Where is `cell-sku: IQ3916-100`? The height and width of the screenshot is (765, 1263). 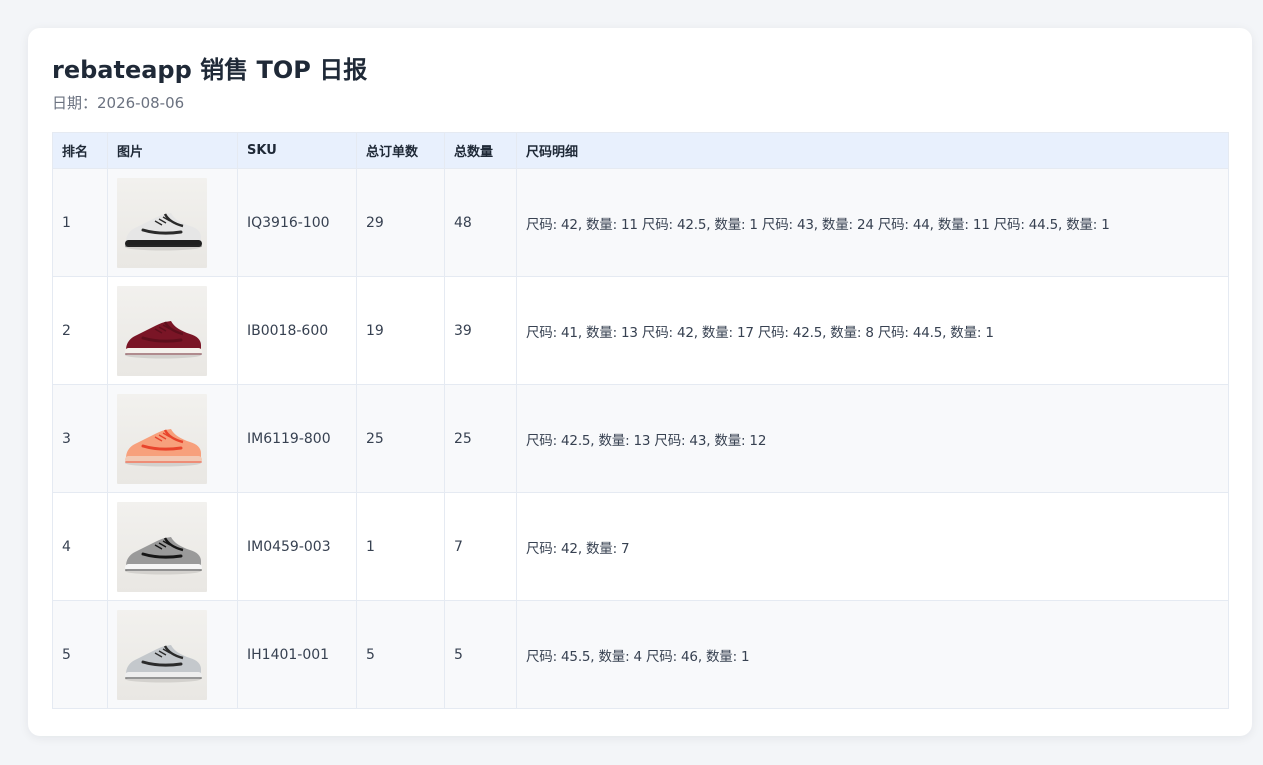
cell-sku: IQ3916-100 is located at coordinates (297, 222).